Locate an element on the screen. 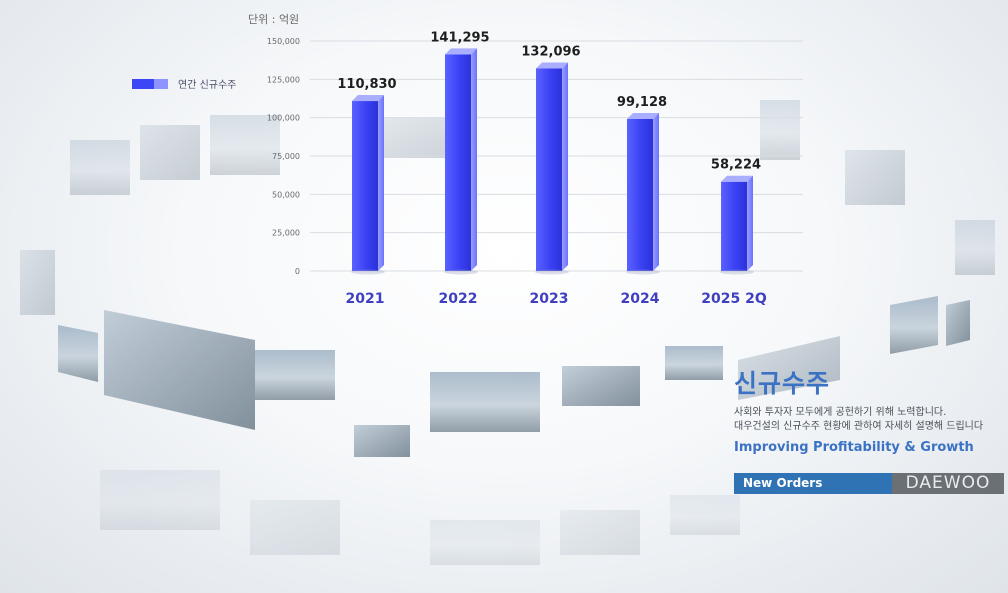  info-desc-line1: 사회와 투자자 모두에게 공헌하기 위해 노력합니다. is located at coordinates (840, 412).